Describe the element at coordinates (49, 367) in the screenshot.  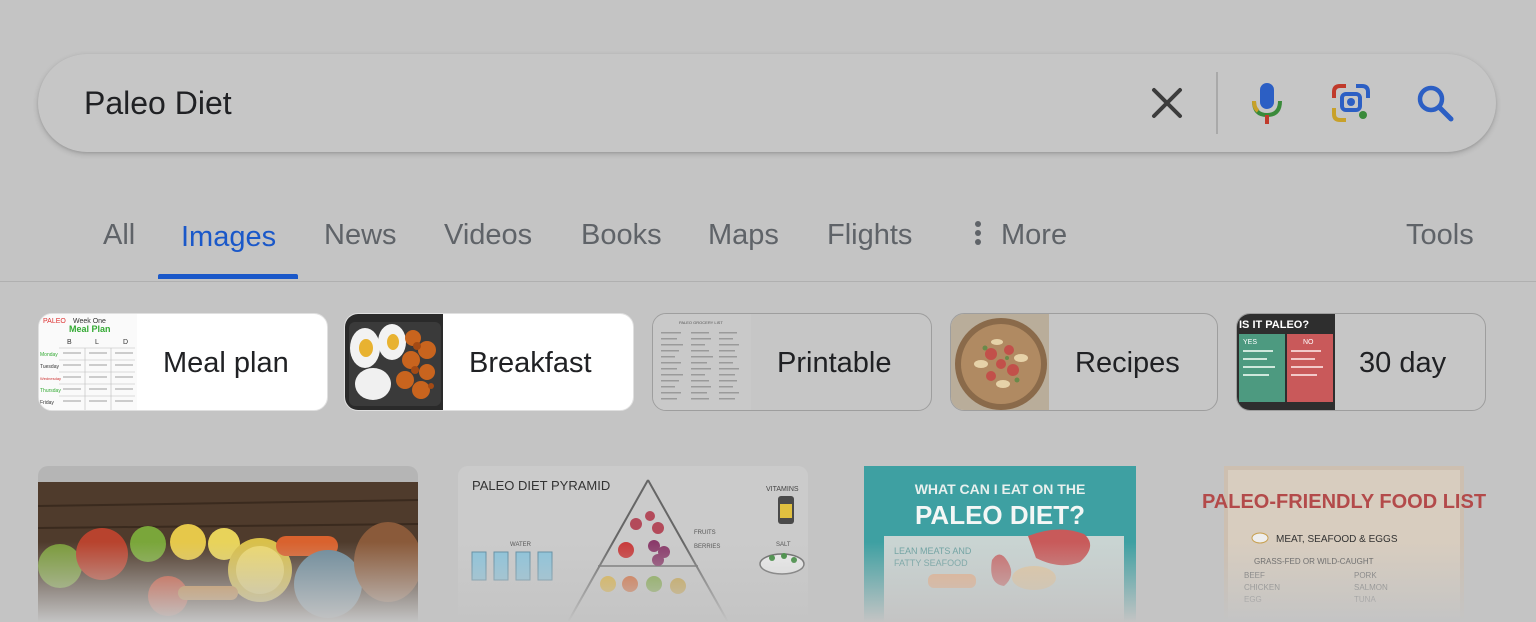
I see `thumb-text: Tuesday` at that location.